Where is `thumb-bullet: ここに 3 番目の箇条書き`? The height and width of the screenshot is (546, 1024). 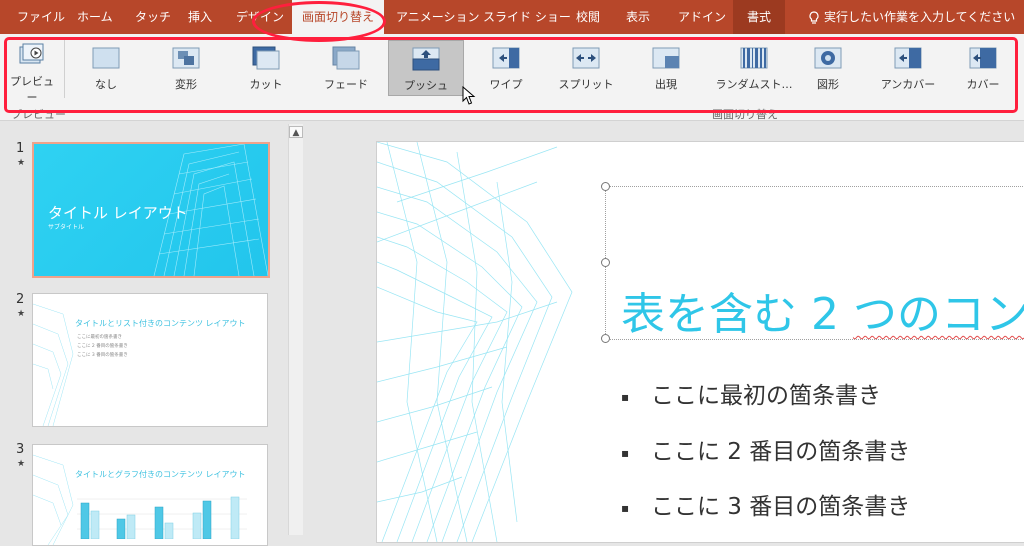 thumb-bullet: ここに 3 番目の箇条書き is located at coordinates (102, 355).